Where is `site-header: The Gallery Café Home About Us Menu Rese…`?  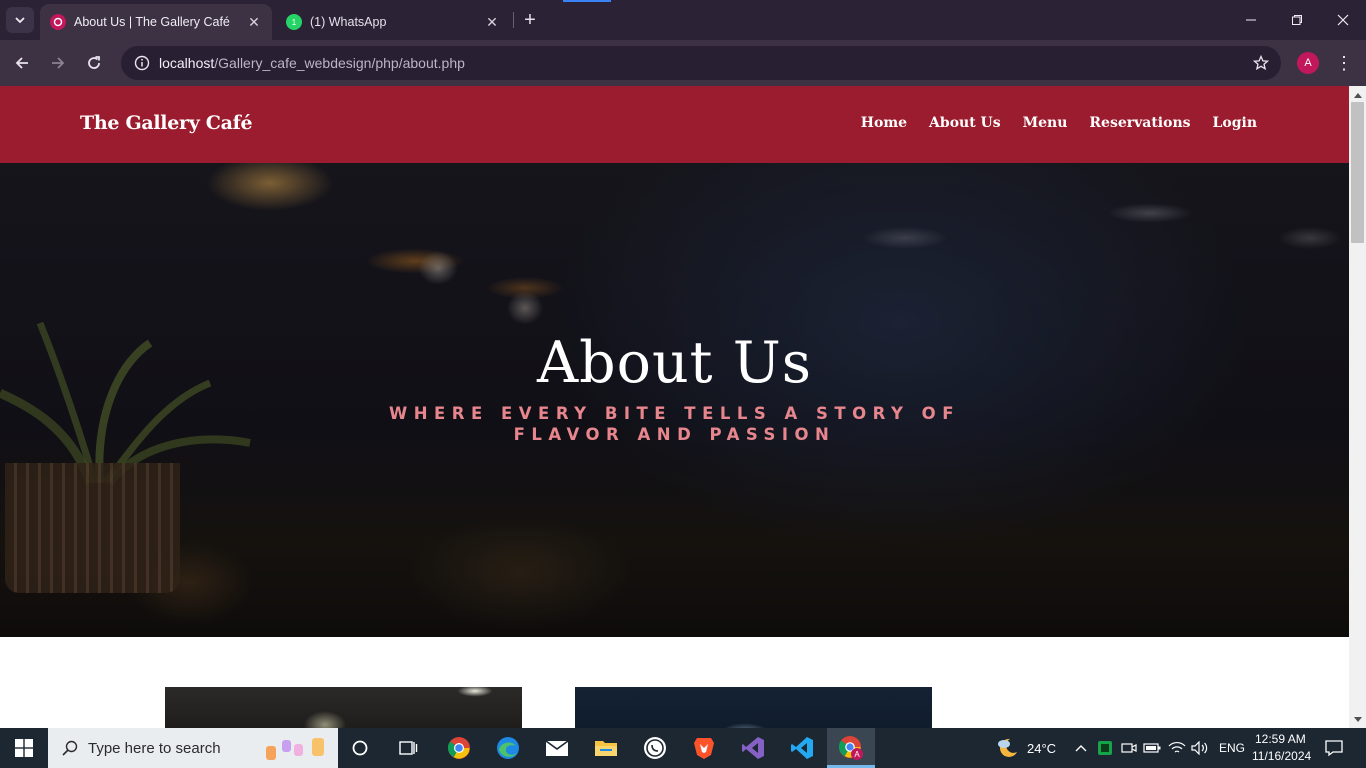
site-header: The Gallery Café Home About Us Menu Rese… is located at coordinates (674, 124).